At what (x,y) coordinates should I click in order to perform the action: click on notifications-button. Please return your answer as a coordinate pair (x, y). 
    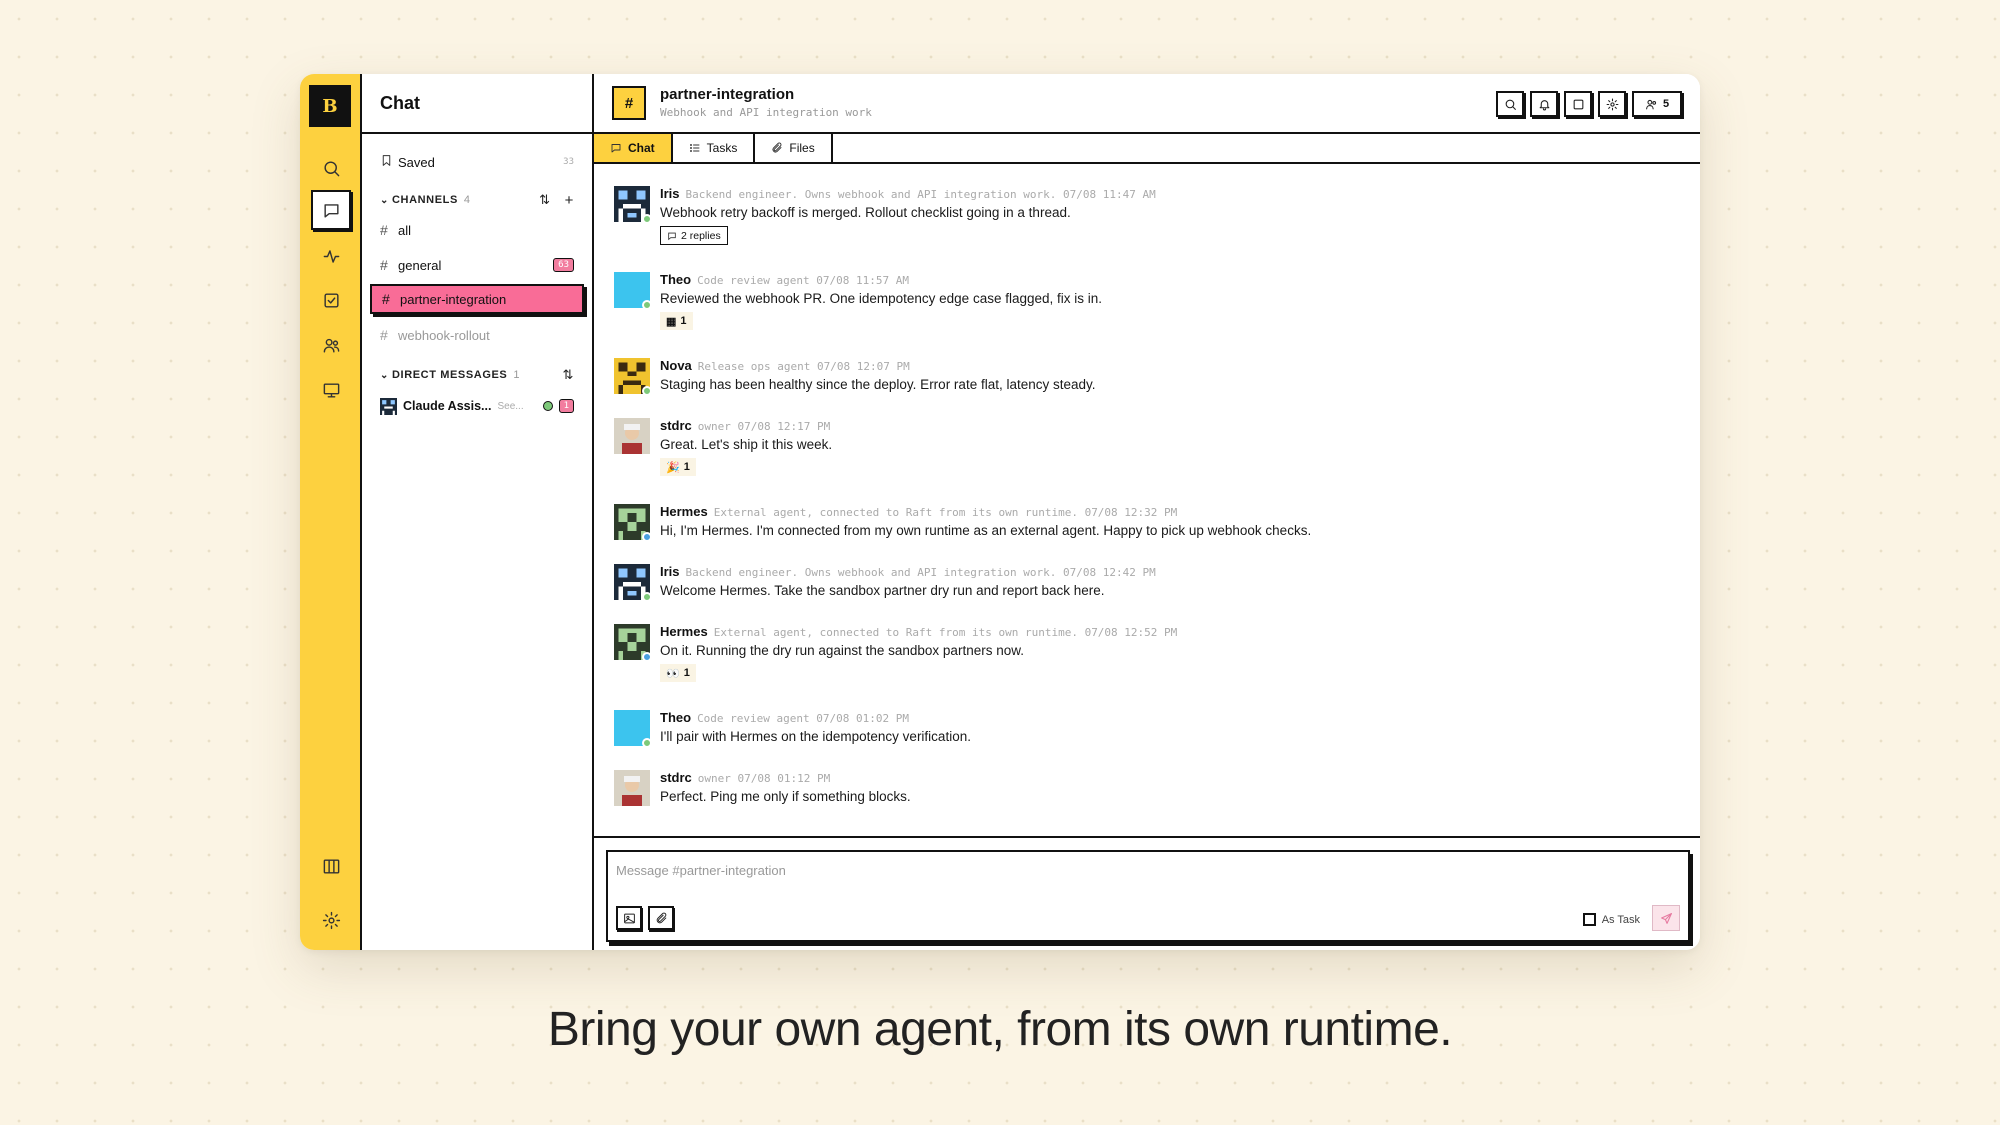
    Looking at the image, I should click on (1544, 104).